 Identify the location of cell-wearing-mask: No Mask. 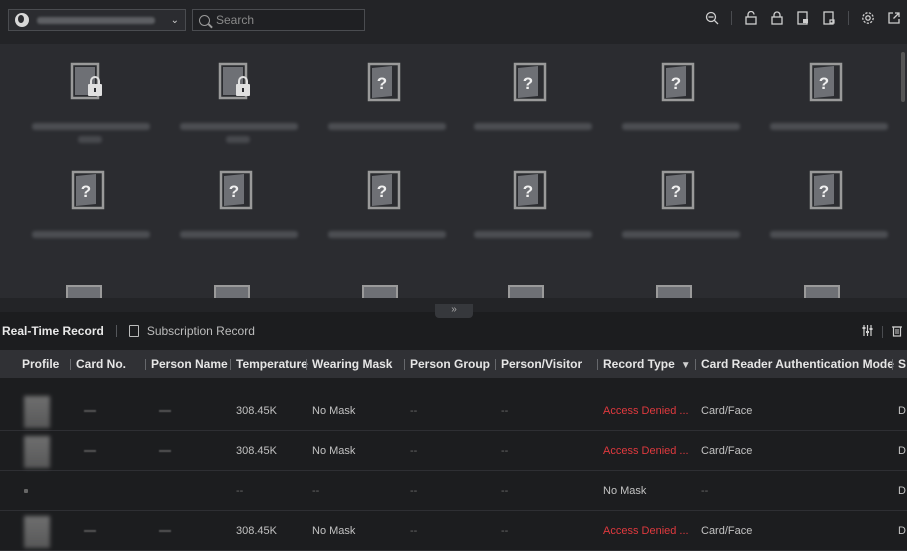
(334, 531).